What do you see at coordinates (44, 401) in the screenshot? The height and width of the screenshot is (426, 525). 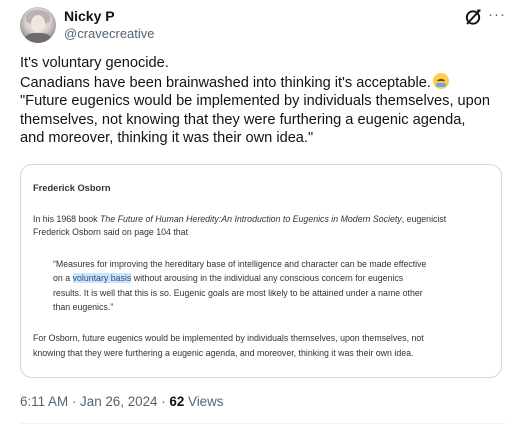 I see `tweet-time: 6:11 AM` at bounding box center [44, 401].